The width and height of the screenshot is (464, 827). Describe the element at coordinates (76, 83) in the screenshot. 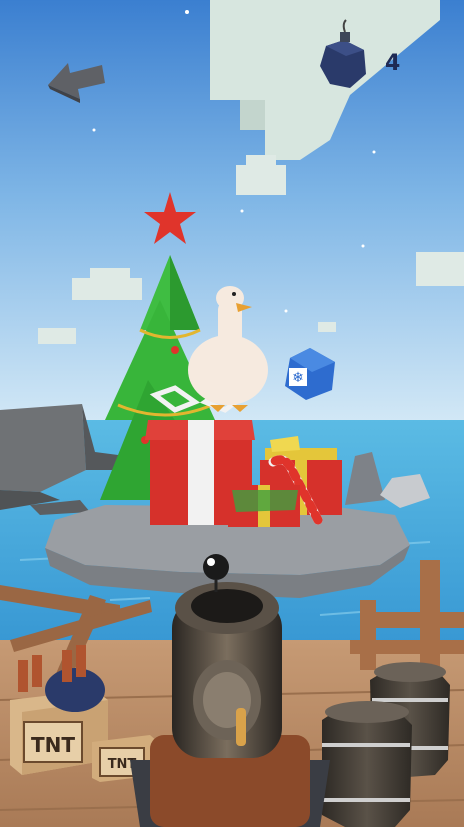

I see `back-arrow-icon` at that location.